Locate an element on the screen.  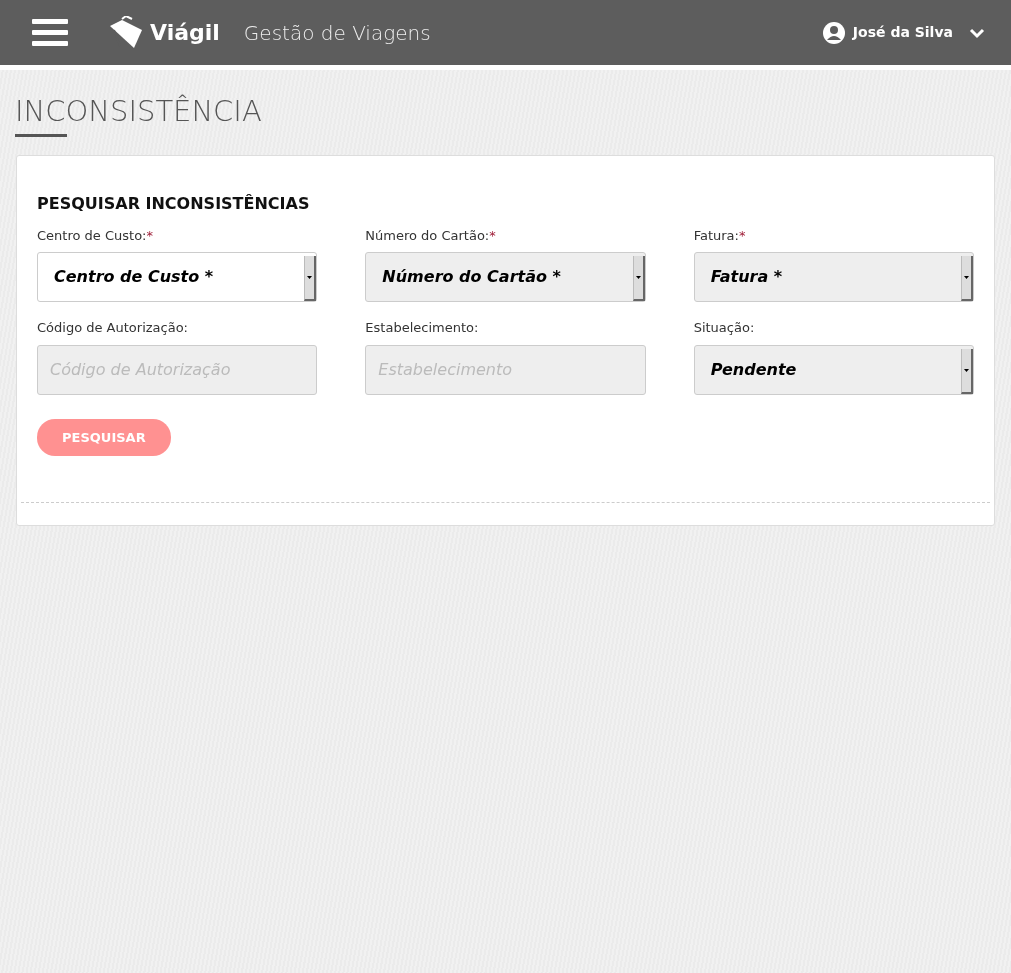
label-text: Código de Autorização: is located at coordinates (112, 327).